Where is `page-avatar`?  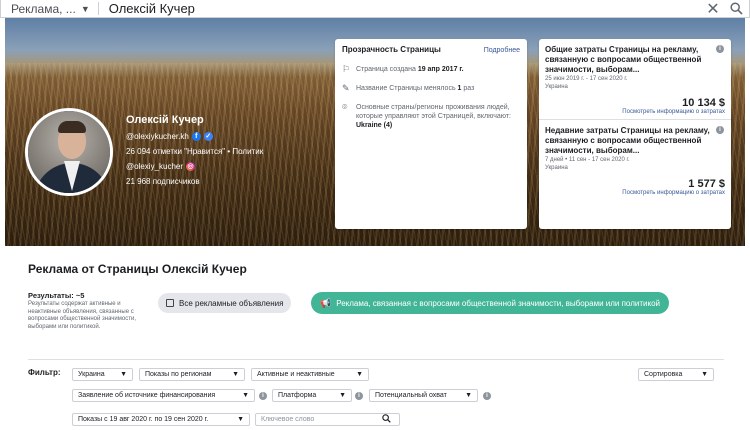 page-avatar is located at coordinates (69, 152).